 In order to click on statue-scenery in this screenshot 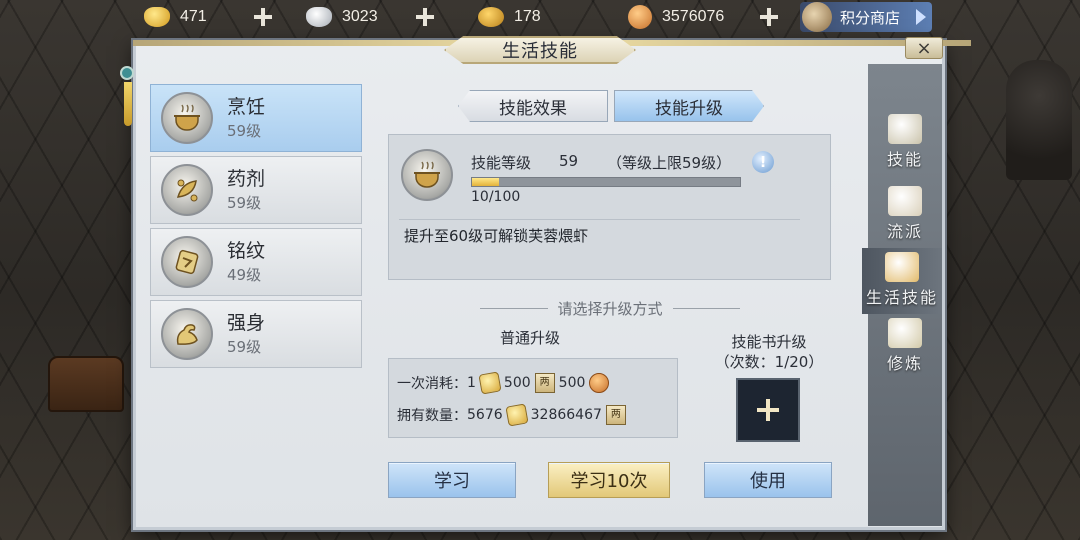, I will do `click(1039, 120)`.